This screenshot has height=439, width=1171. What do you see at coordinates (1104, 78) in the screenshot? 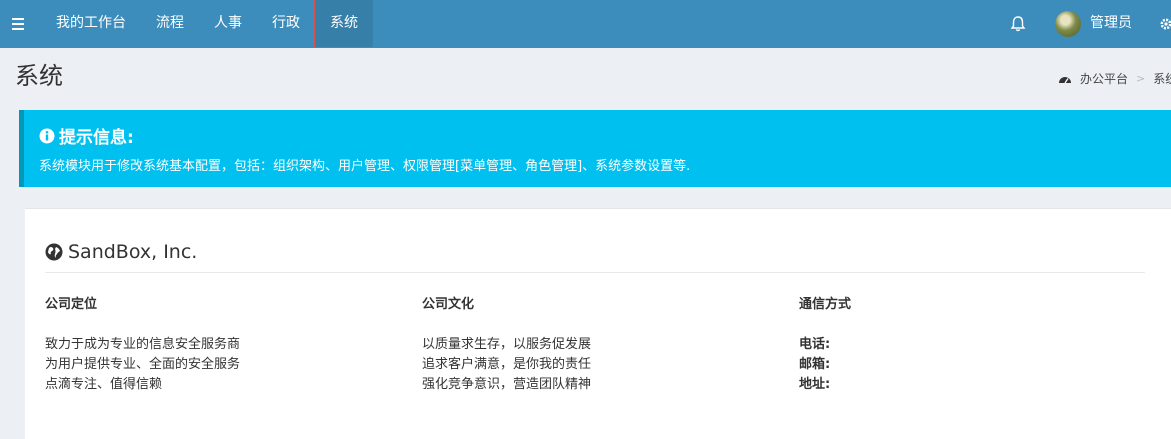
I see `breadcrumb-home: 办公平台` at bounding box center [1104, 78].